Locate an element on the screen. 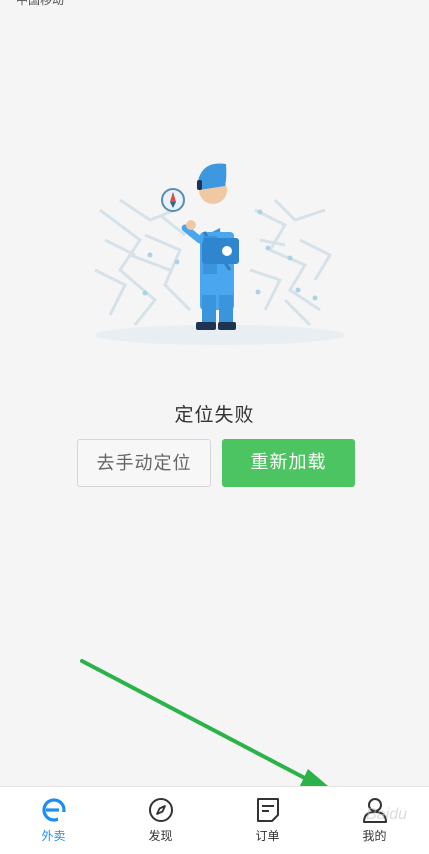 The width and height of the screenshot is (429, 854). compass-graphic is located at coordinates (173, 200).